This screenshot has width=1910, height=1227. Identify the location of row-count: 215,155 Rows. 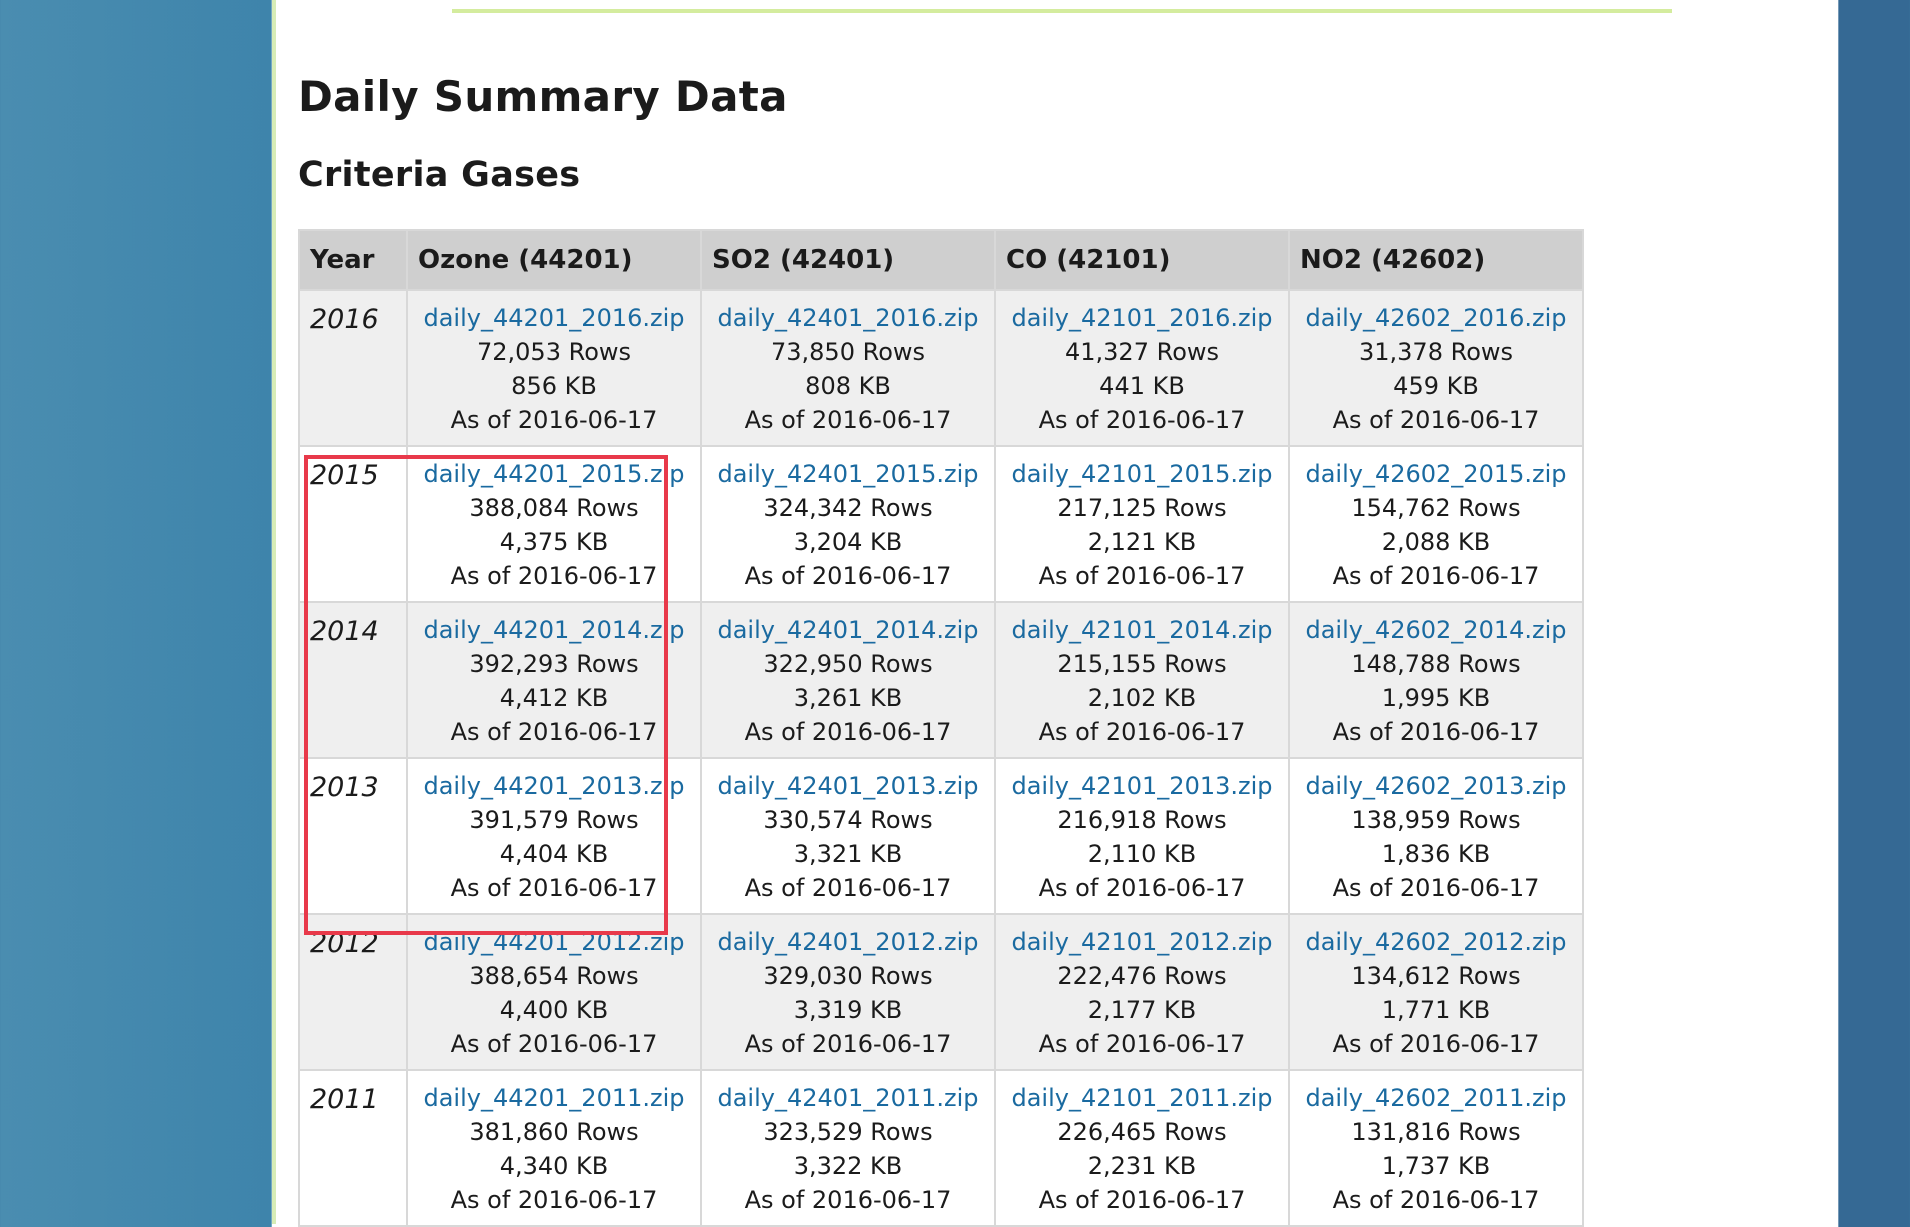
(1142, 664).